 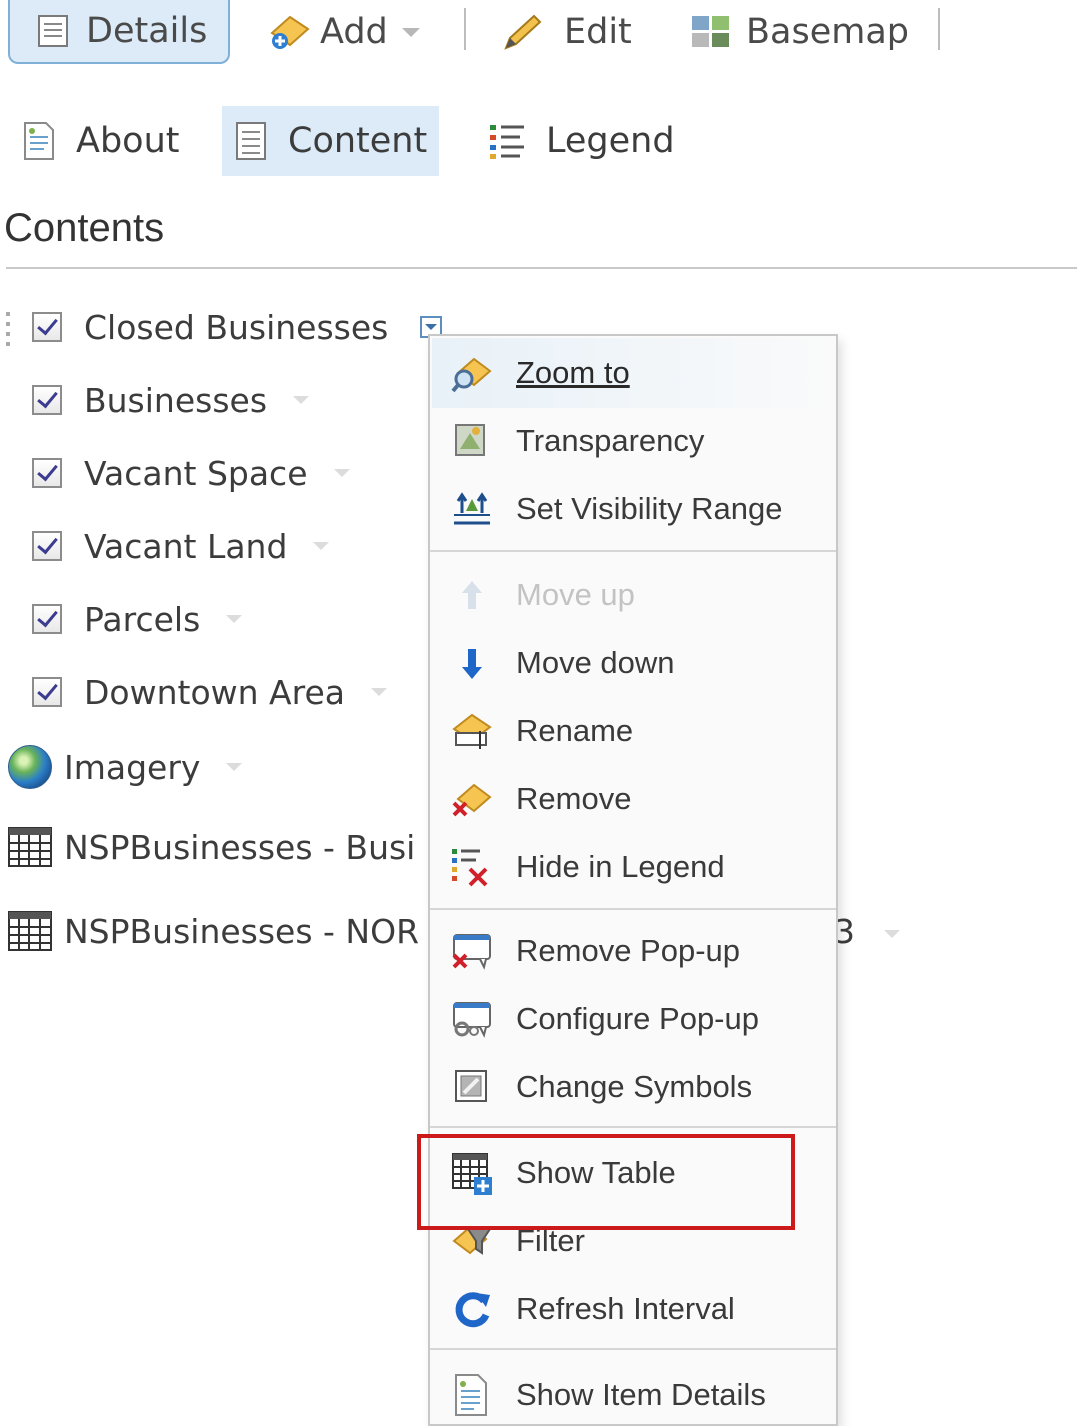 I want to click on tab-about-label: About, so click(x=128, y=141).